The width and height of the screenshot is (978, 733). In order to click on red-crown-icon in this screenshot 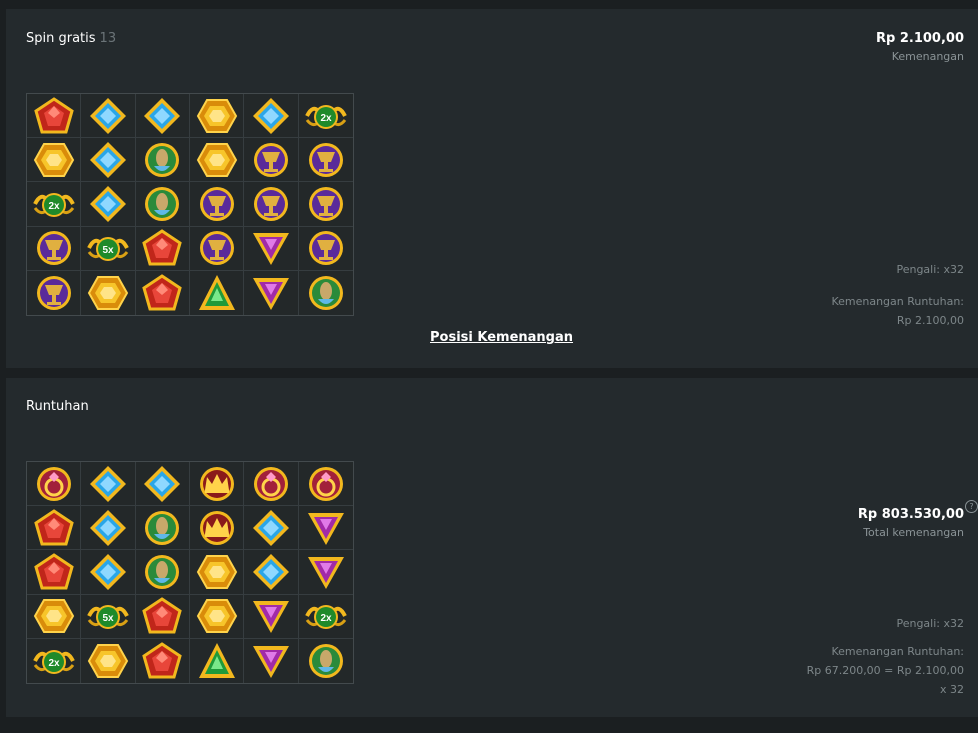, I will do `click(216, 483)`.